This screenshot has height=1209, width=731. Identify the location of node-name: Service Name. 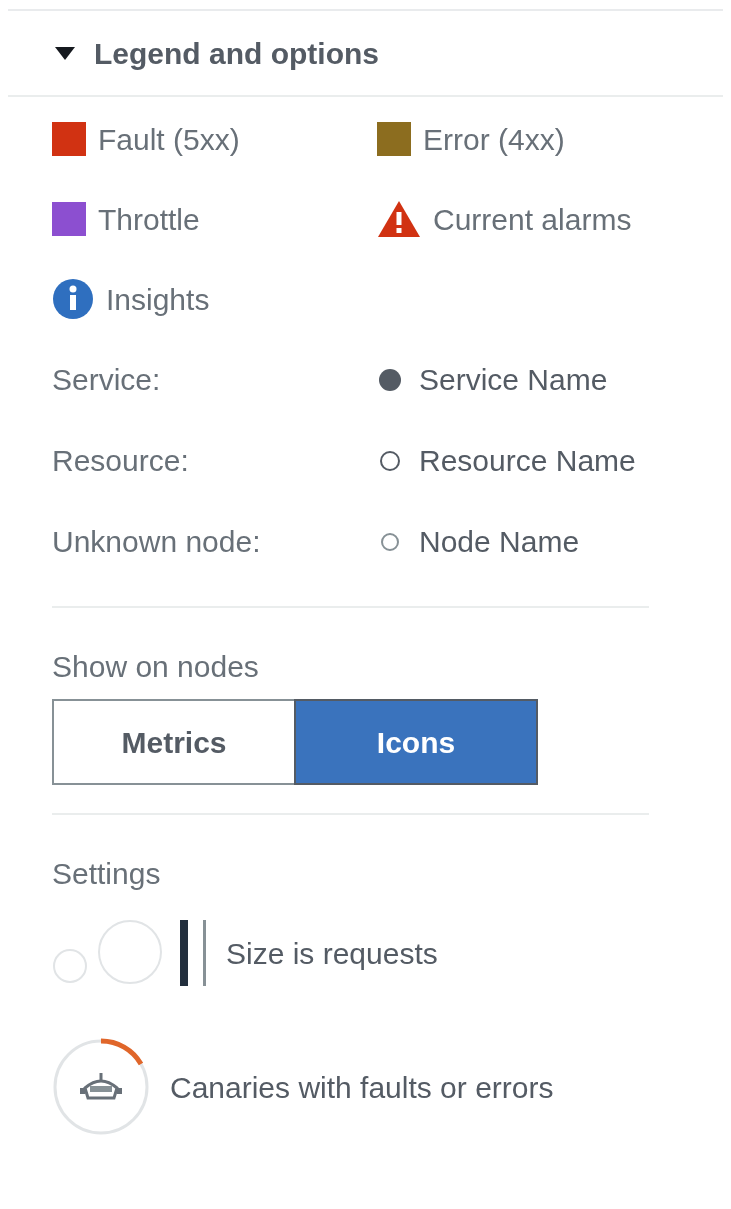
(513, 380).